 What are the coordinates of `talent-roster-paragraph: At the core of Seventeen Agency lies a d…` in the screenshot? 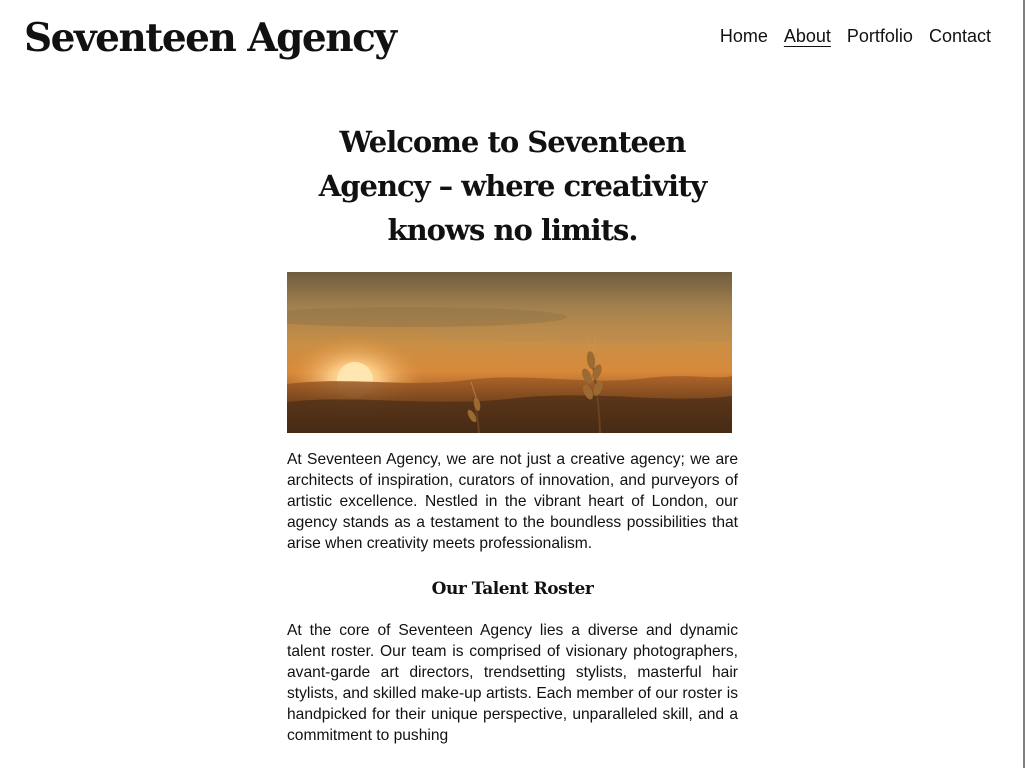 It's located at (512, 683).